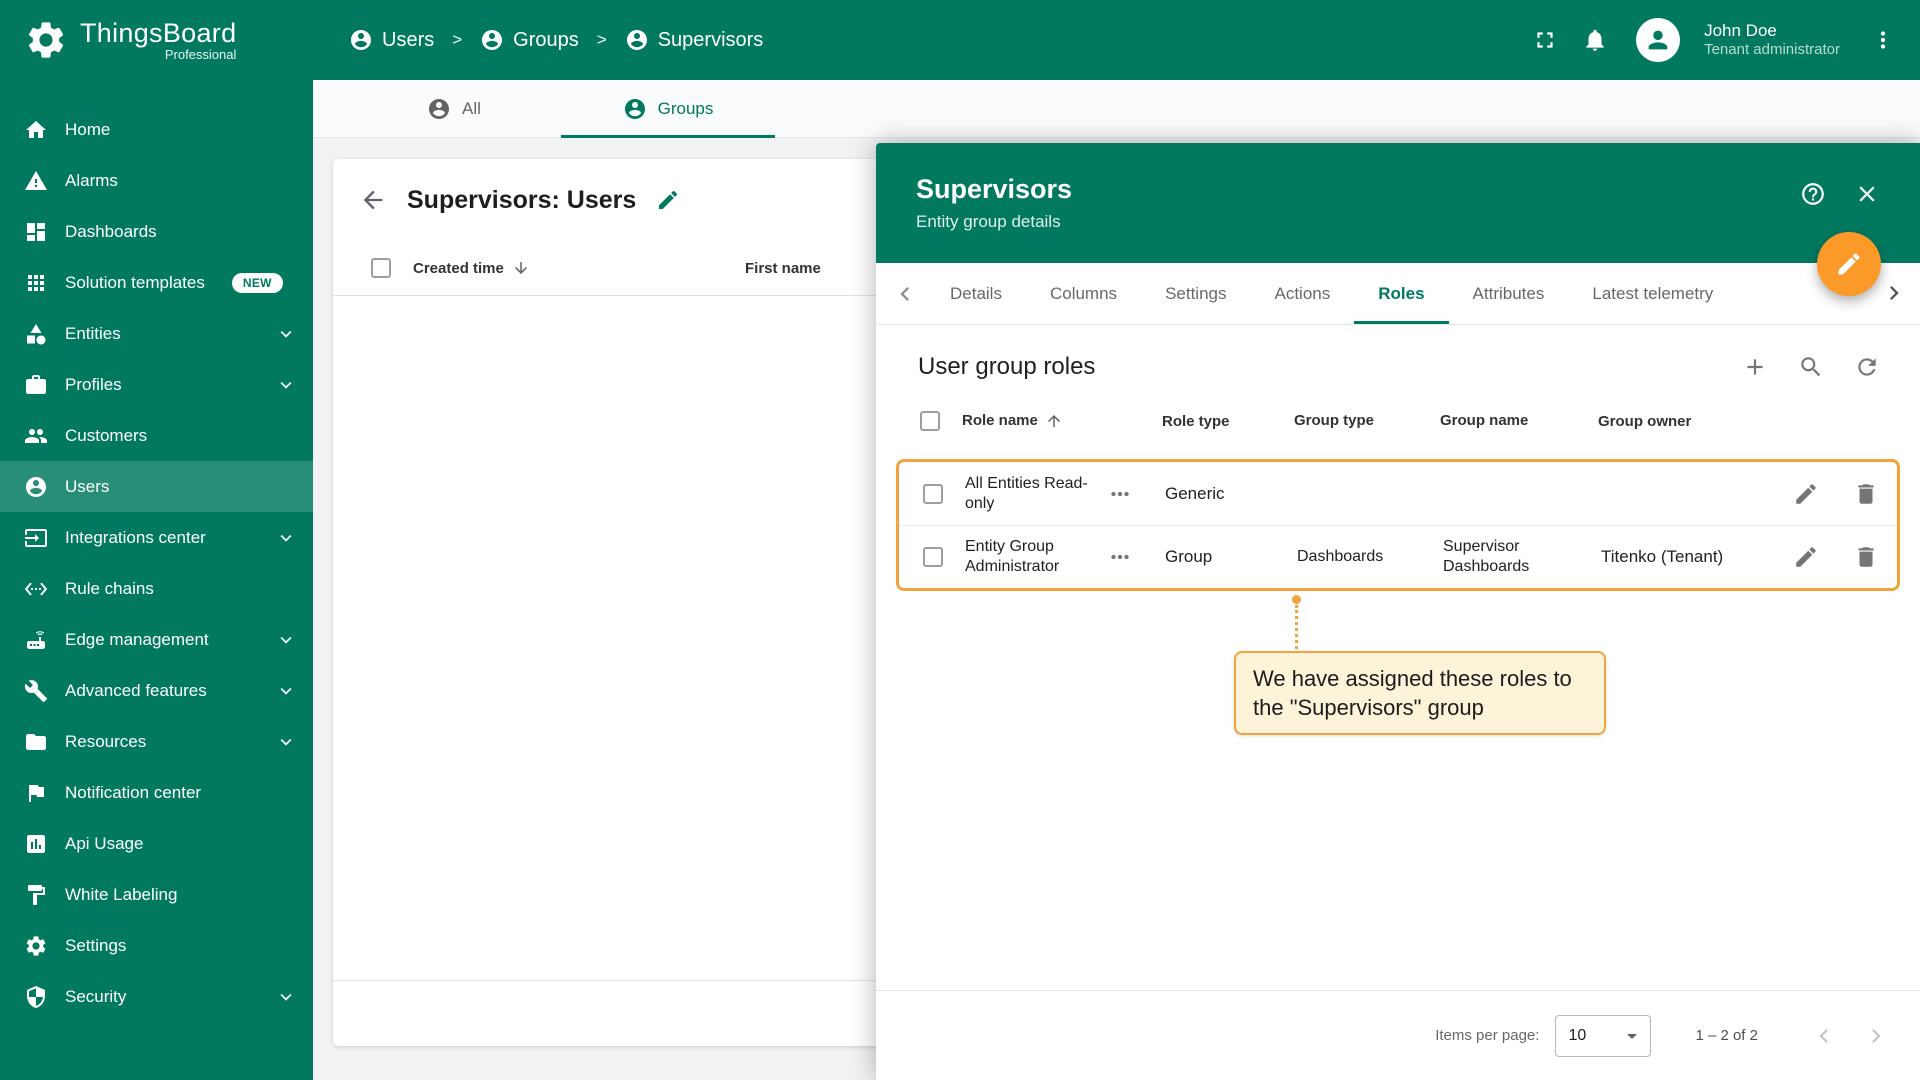  I want to click on sidebar-item-label: Users, so click(87, 486).